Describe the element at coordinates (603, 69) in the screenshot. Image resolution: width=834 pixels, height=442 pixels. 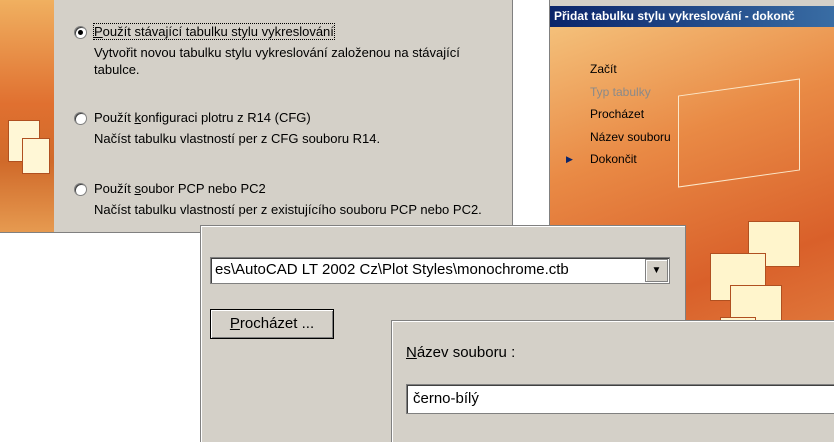
I see `wizard-step: Začít` at that location.